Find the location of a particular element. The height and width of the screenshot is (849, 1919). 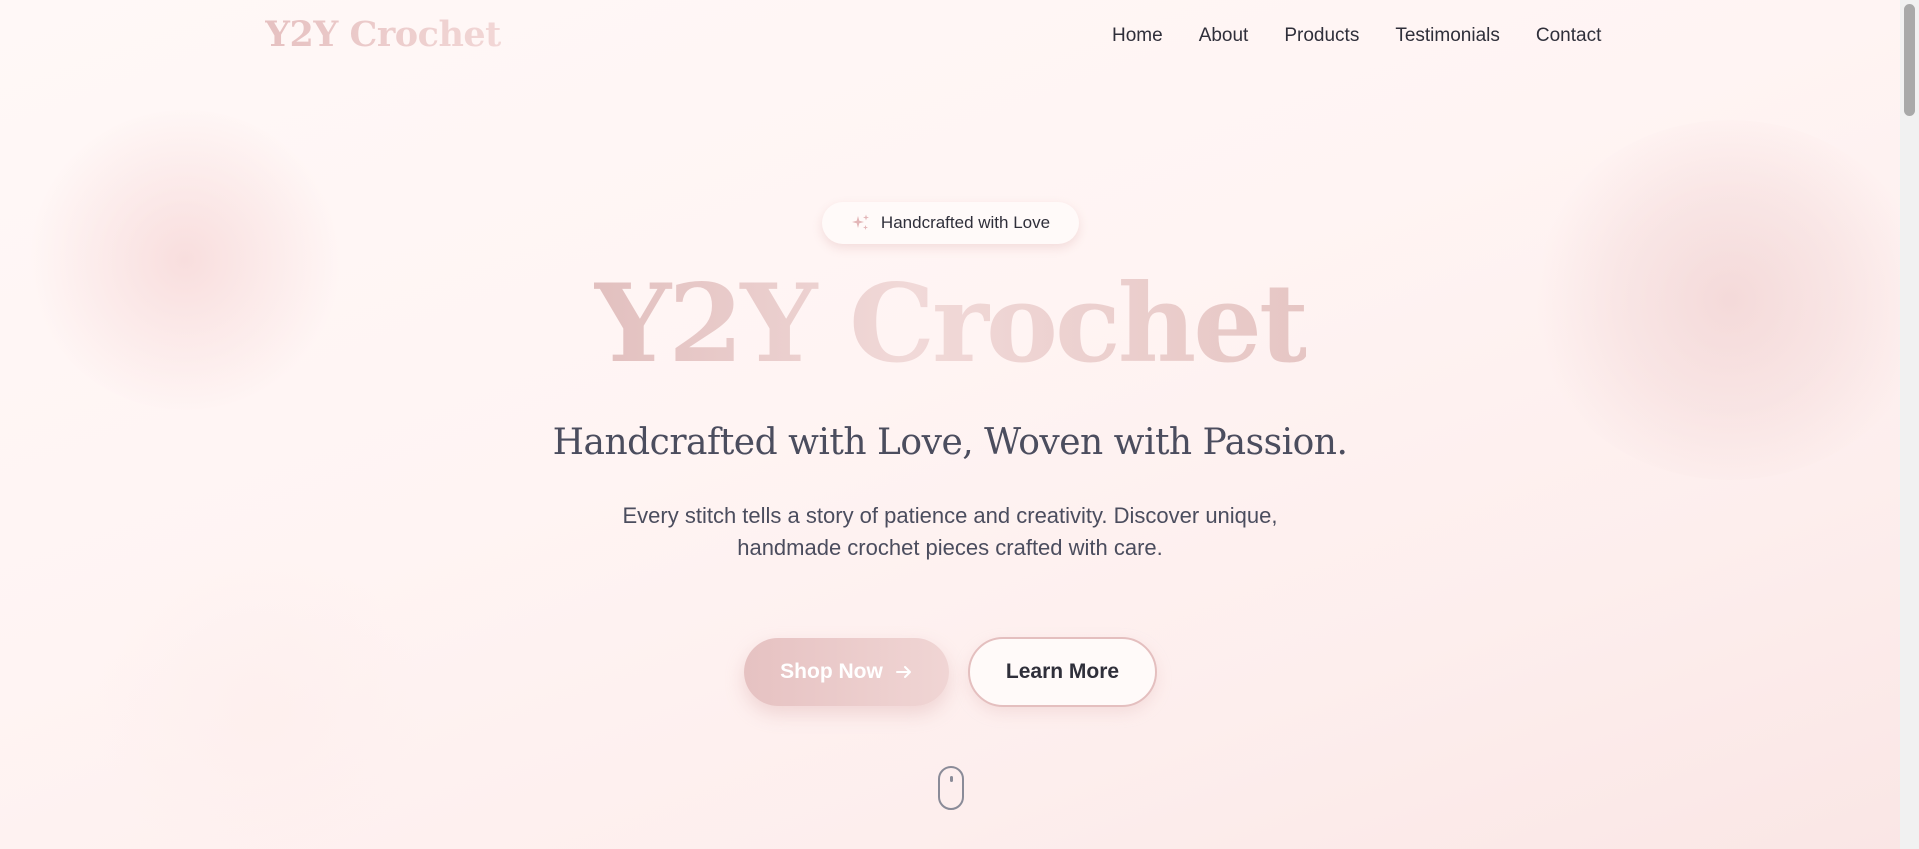

learn-more-button: Learn More is located at coordinates (1062, 672).